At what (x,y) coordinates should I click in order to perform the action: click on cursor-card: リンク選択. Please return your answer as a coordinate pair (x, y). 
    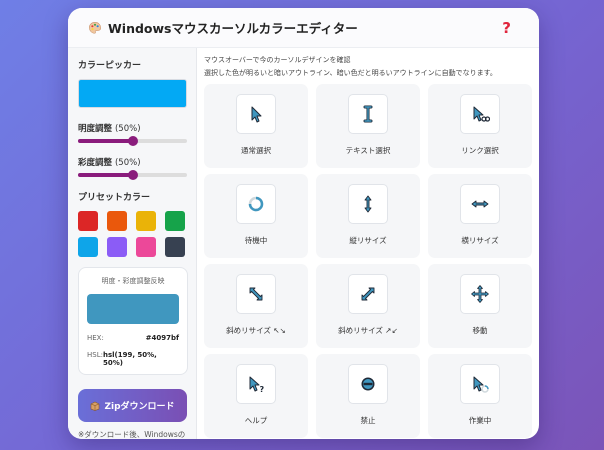
    Looking at the image, I should click on (480, 126).